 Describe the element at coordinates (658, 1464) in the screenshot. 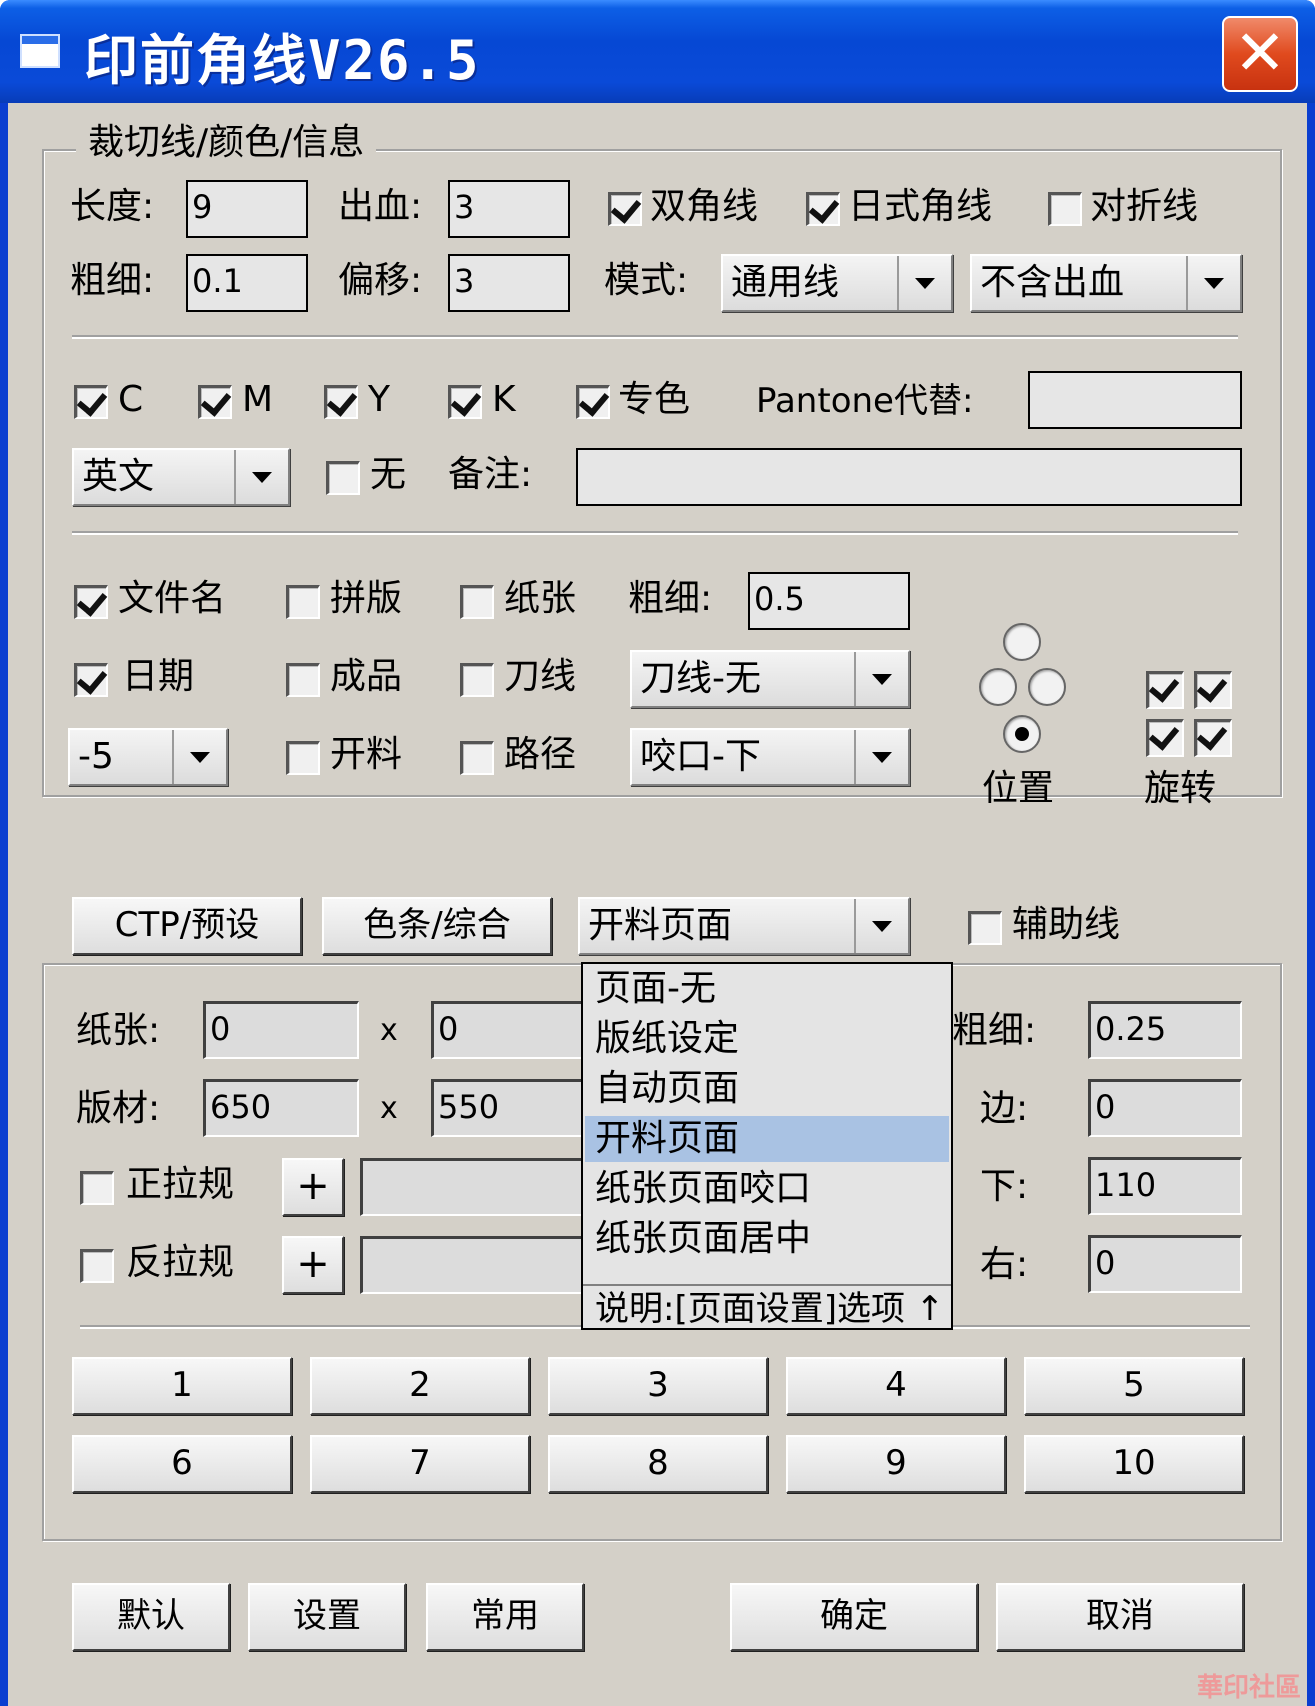

I see `preset-button-8: 8` at that location.